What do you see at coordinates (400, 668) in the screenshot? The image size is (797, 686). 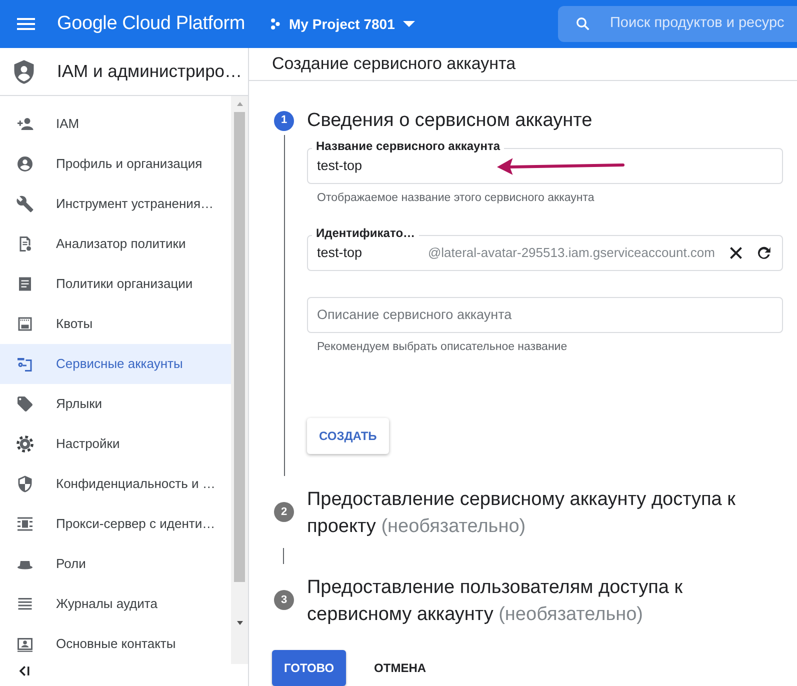 I see `cancel-button: ОТМЕНА` at bounding box center [400, 668].